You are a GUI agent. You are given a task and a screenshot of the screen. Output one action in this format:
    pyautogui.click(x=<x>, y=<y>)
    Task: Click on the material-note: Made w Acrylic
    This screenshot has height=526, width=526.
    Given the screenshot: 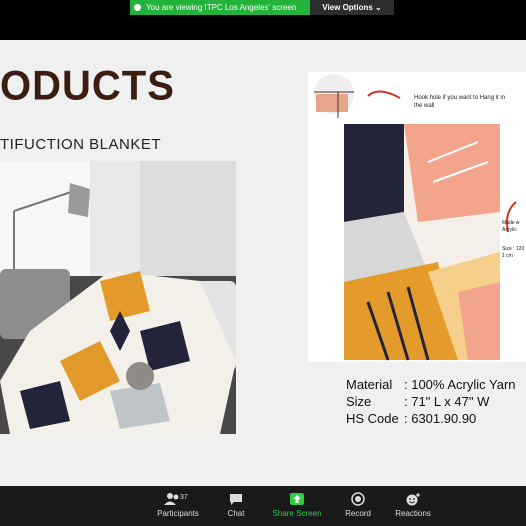 What is the action you would take?
    pyautogui.click(x=511, y=226)
    